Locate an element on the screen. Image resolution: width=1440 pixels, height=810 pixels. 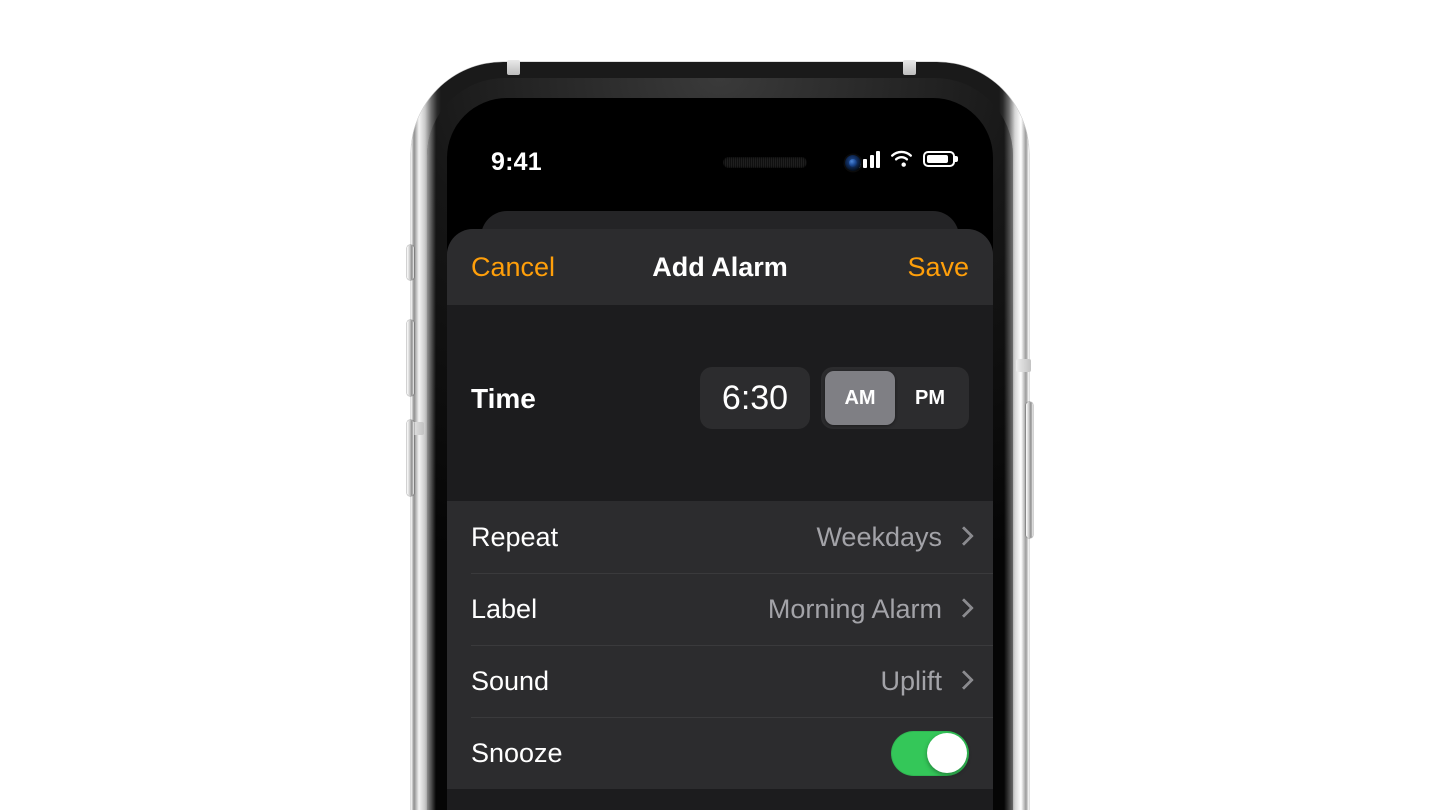
row-label-value: Morning Alarm is located at coordinates (854, 608).